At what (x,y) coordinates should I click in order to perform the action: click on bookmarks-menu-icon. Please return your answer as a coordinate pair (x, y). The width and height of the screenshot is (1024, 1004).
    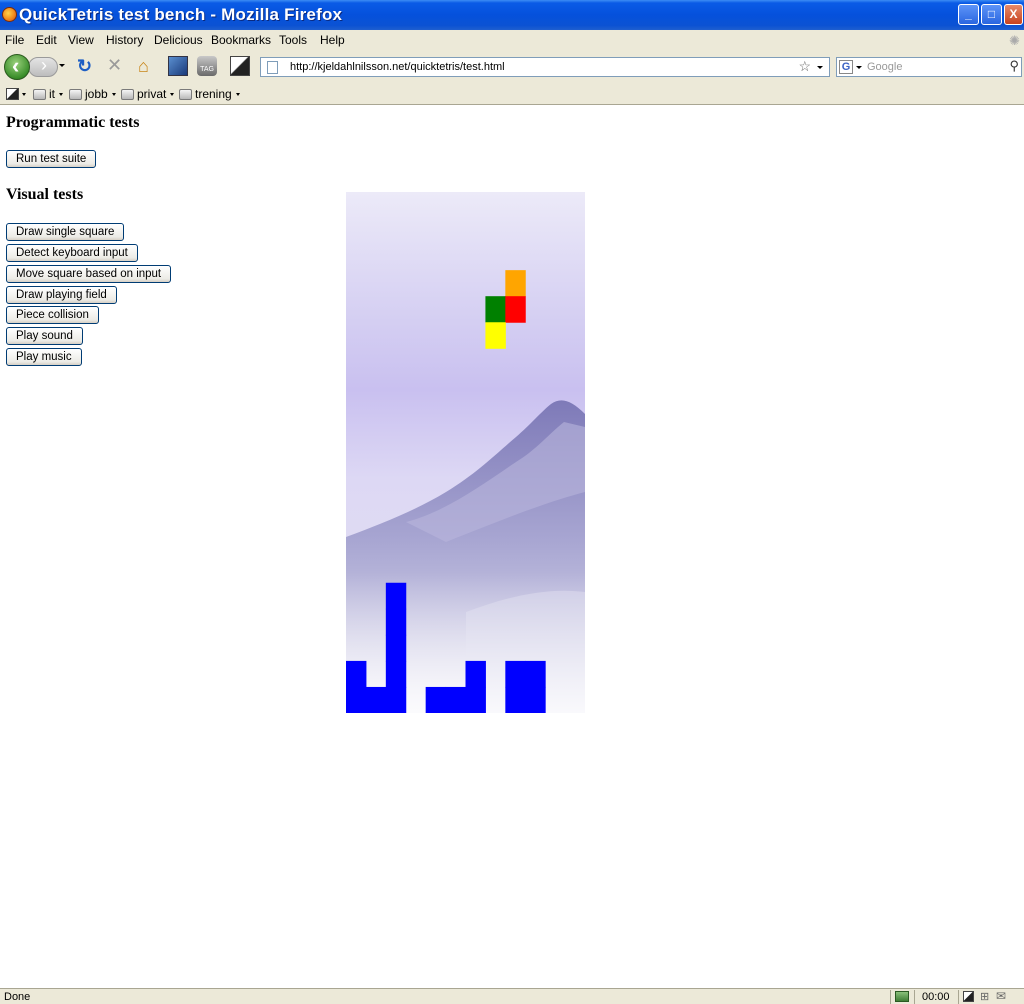
    Looking at the image, I should click on (12, 94).